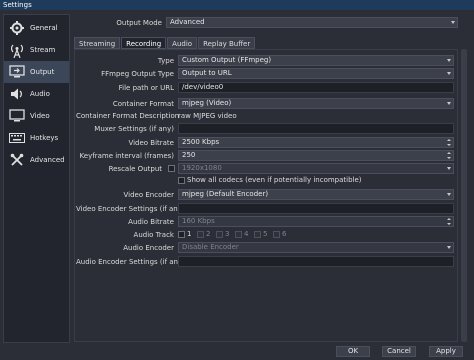 This screenshot has height=360, width=474. Describe the element at coordinates (151, 143) in the screenshot. I see `video-bitrate-label: Video Bitrate` at that location.